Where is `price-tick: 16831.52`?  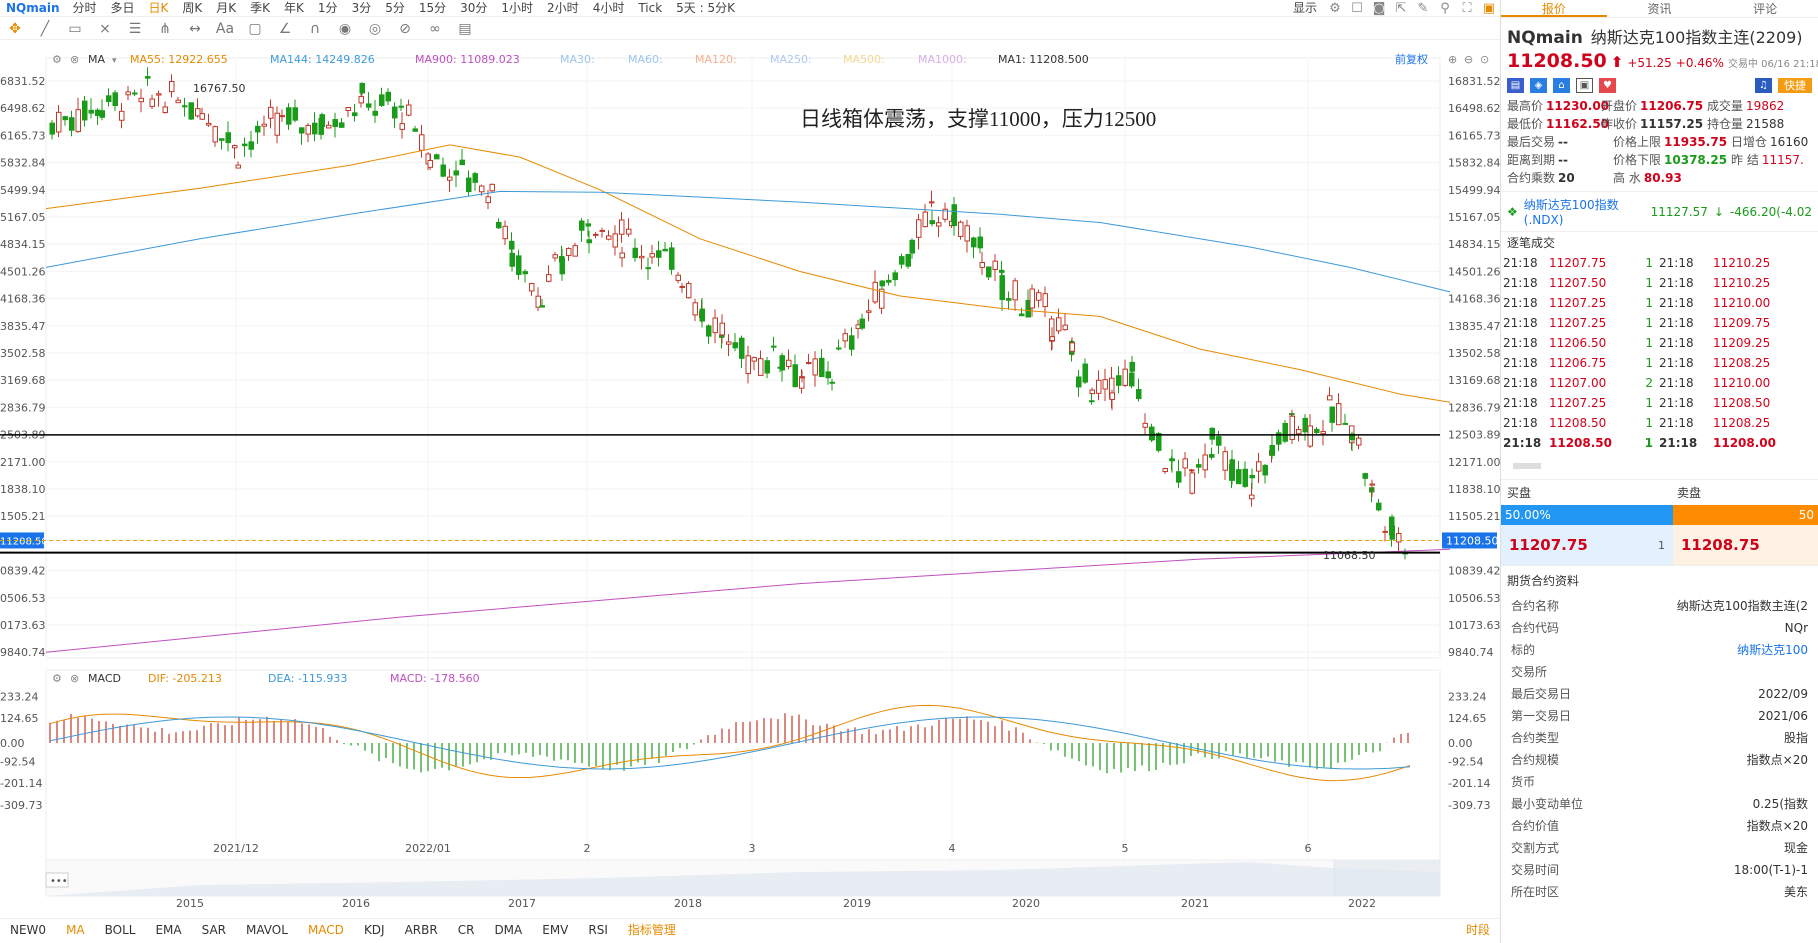 price-tick: 16831.52 is located at coordinates (1474, 81).